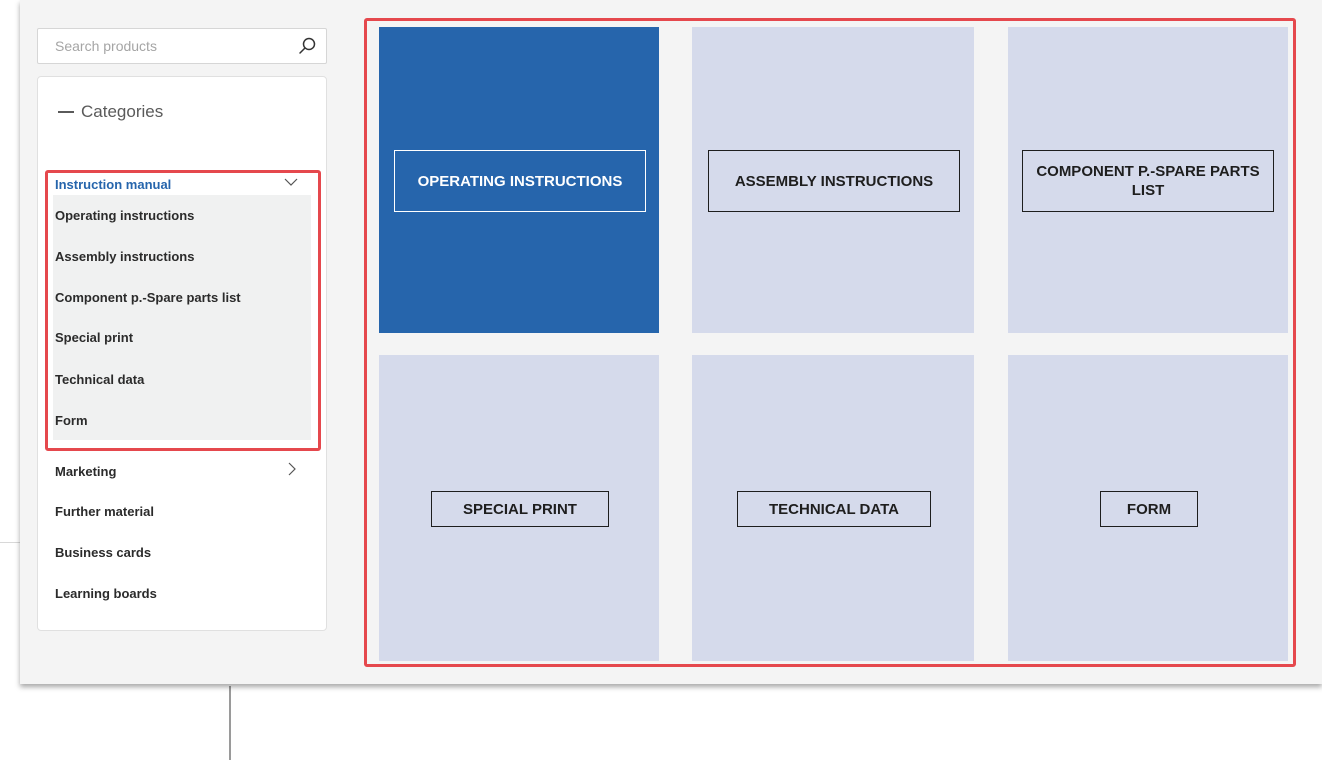  I want to click on sidebar-item-marketing: Marketing, so click(85, 471).